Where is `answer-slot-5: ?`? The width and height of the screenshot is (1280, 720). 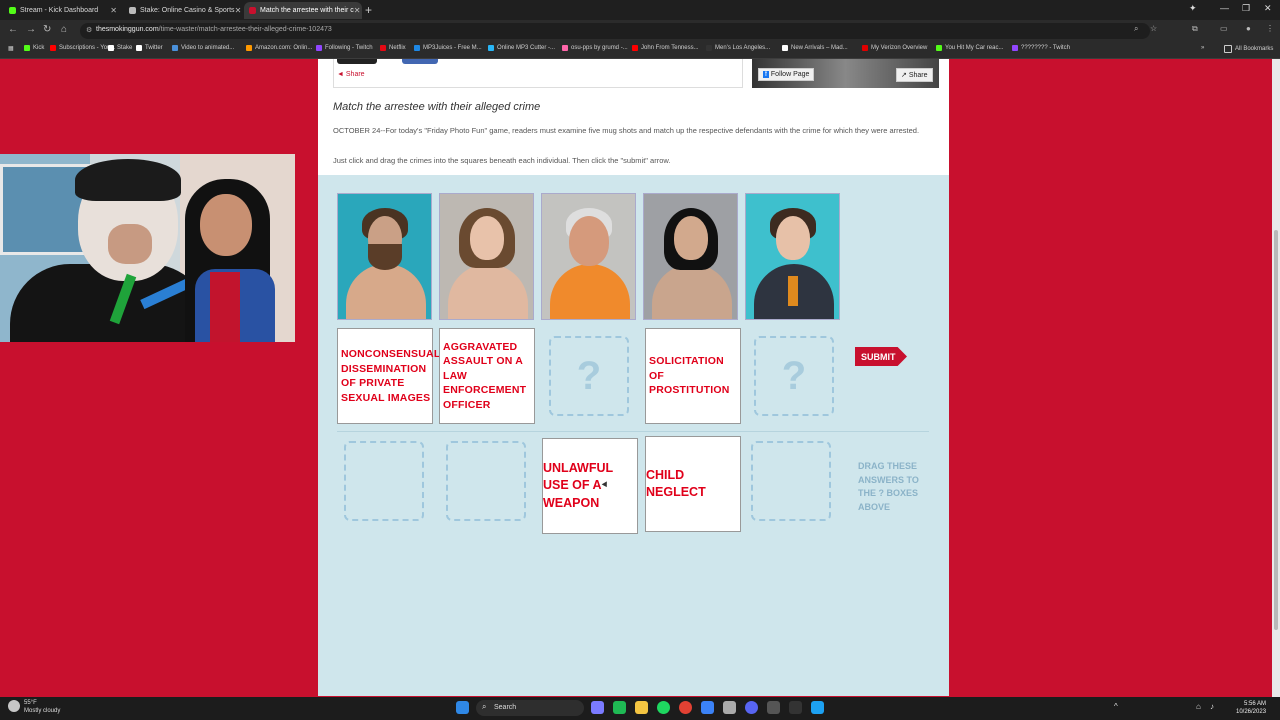
answer-slot-5: ? is located at coordinates (794, 376).